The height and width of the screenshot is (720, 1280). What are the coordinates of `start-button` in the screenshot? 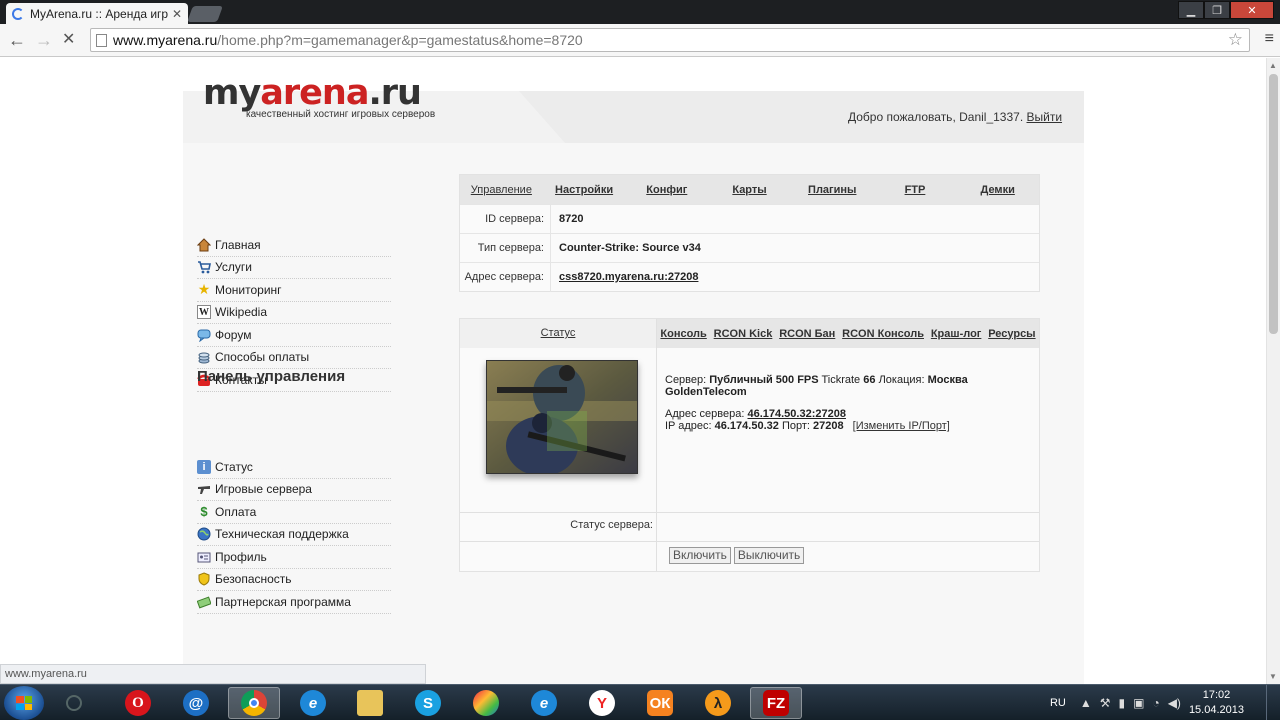 It's located at (24, 703).